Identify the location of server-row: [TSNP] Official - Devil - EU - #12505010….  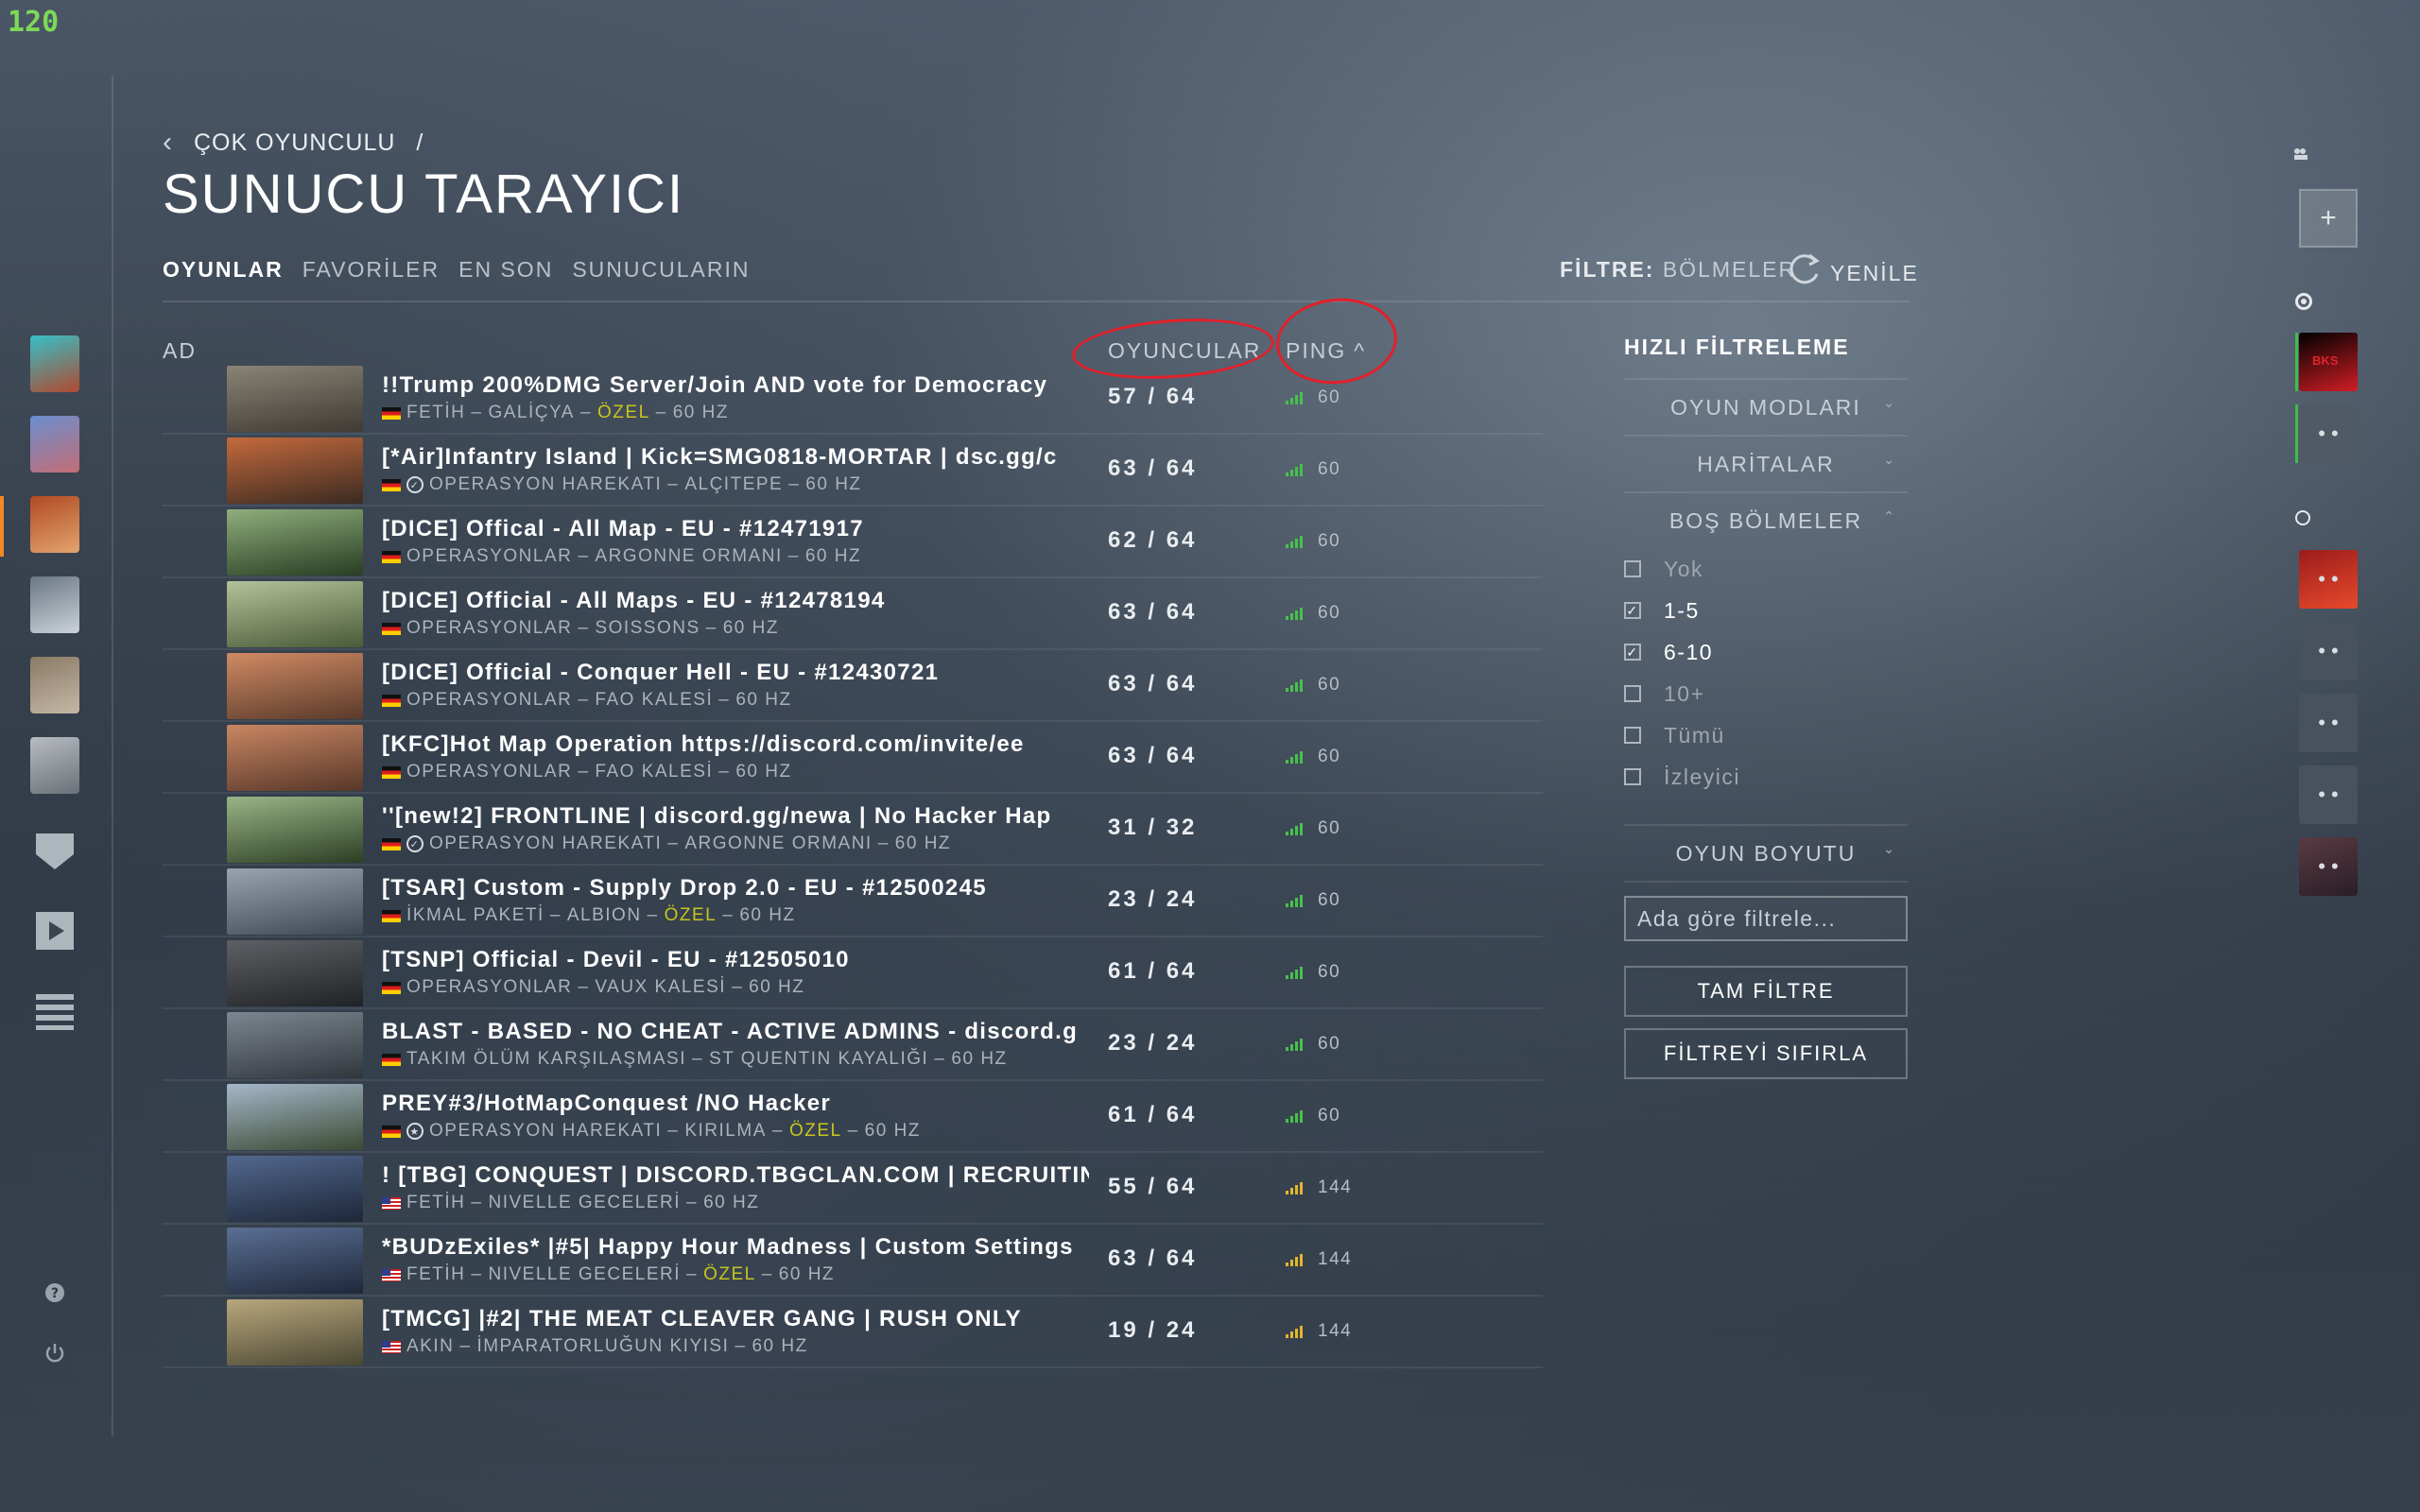
(853, 973).